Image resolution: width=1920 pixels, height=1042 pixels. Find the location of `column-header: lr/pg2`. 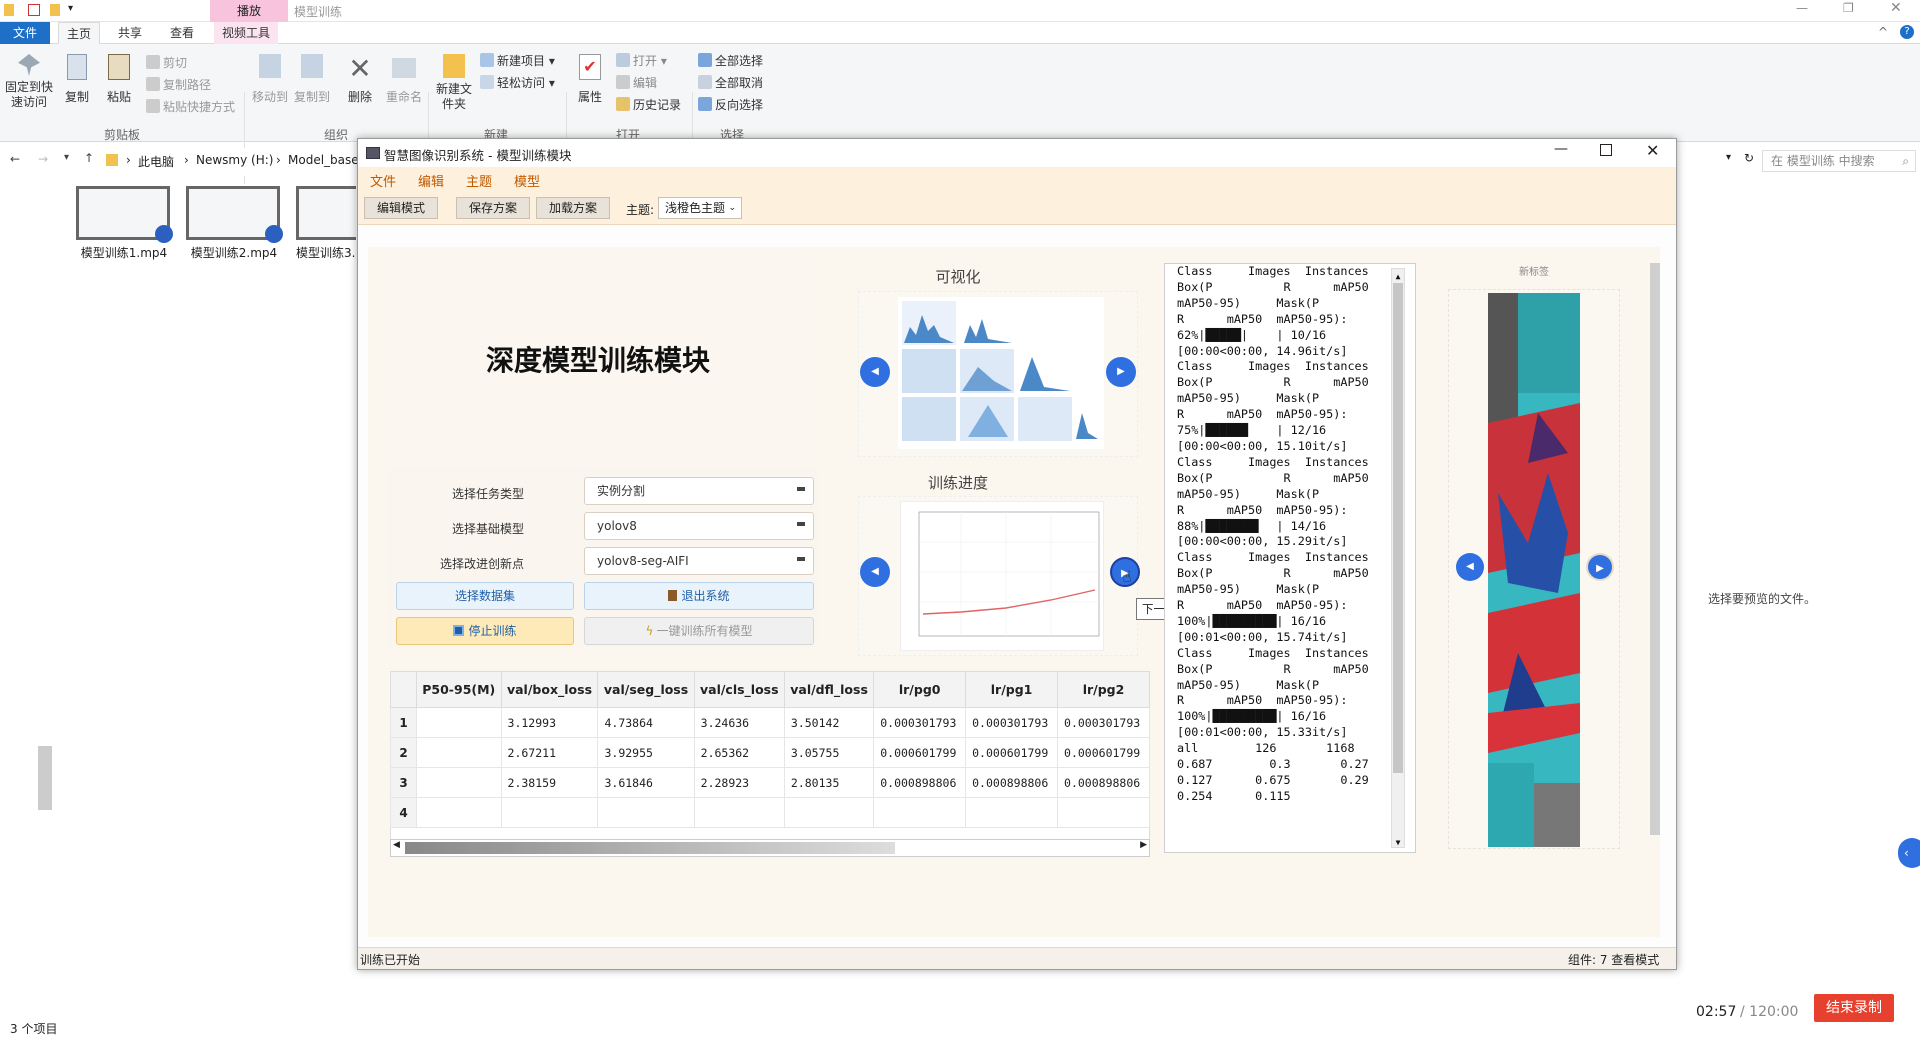

column-header: lr/pg2 is located at coordinates (1103, 689).